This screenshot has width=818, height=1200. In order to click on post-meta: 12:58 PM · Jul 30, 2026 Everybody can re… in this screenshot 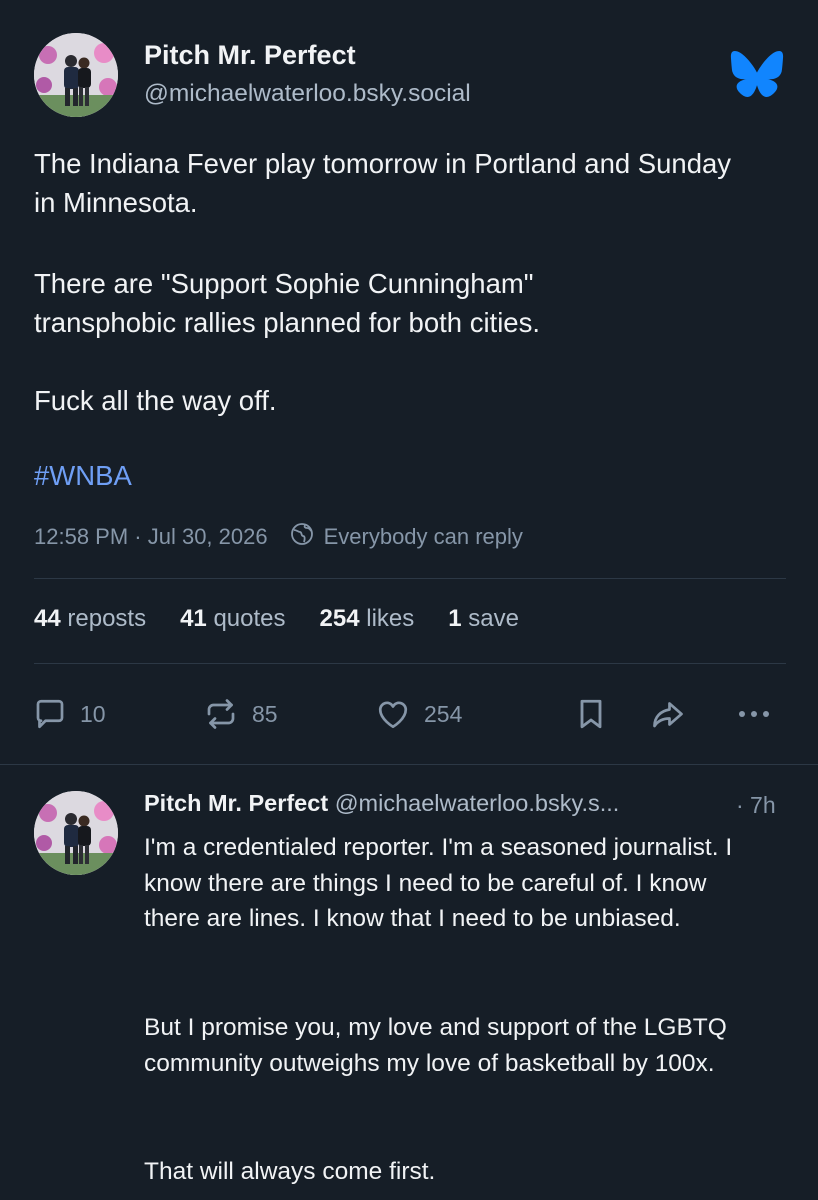, I will do `click(278, 537)`.